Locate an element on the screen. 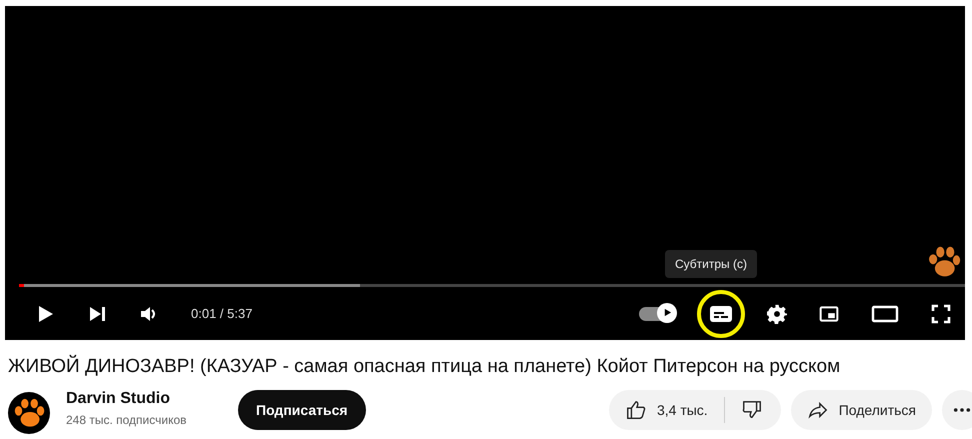  fullscreen-icon is located at coordinates (941, 314).